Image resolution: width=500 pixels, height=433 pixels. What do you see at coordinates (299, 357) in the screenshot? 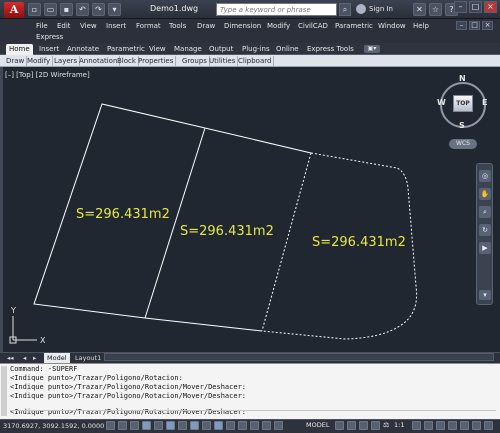
I see `horizontal-scrollbar` at bounding box center [299, 357].